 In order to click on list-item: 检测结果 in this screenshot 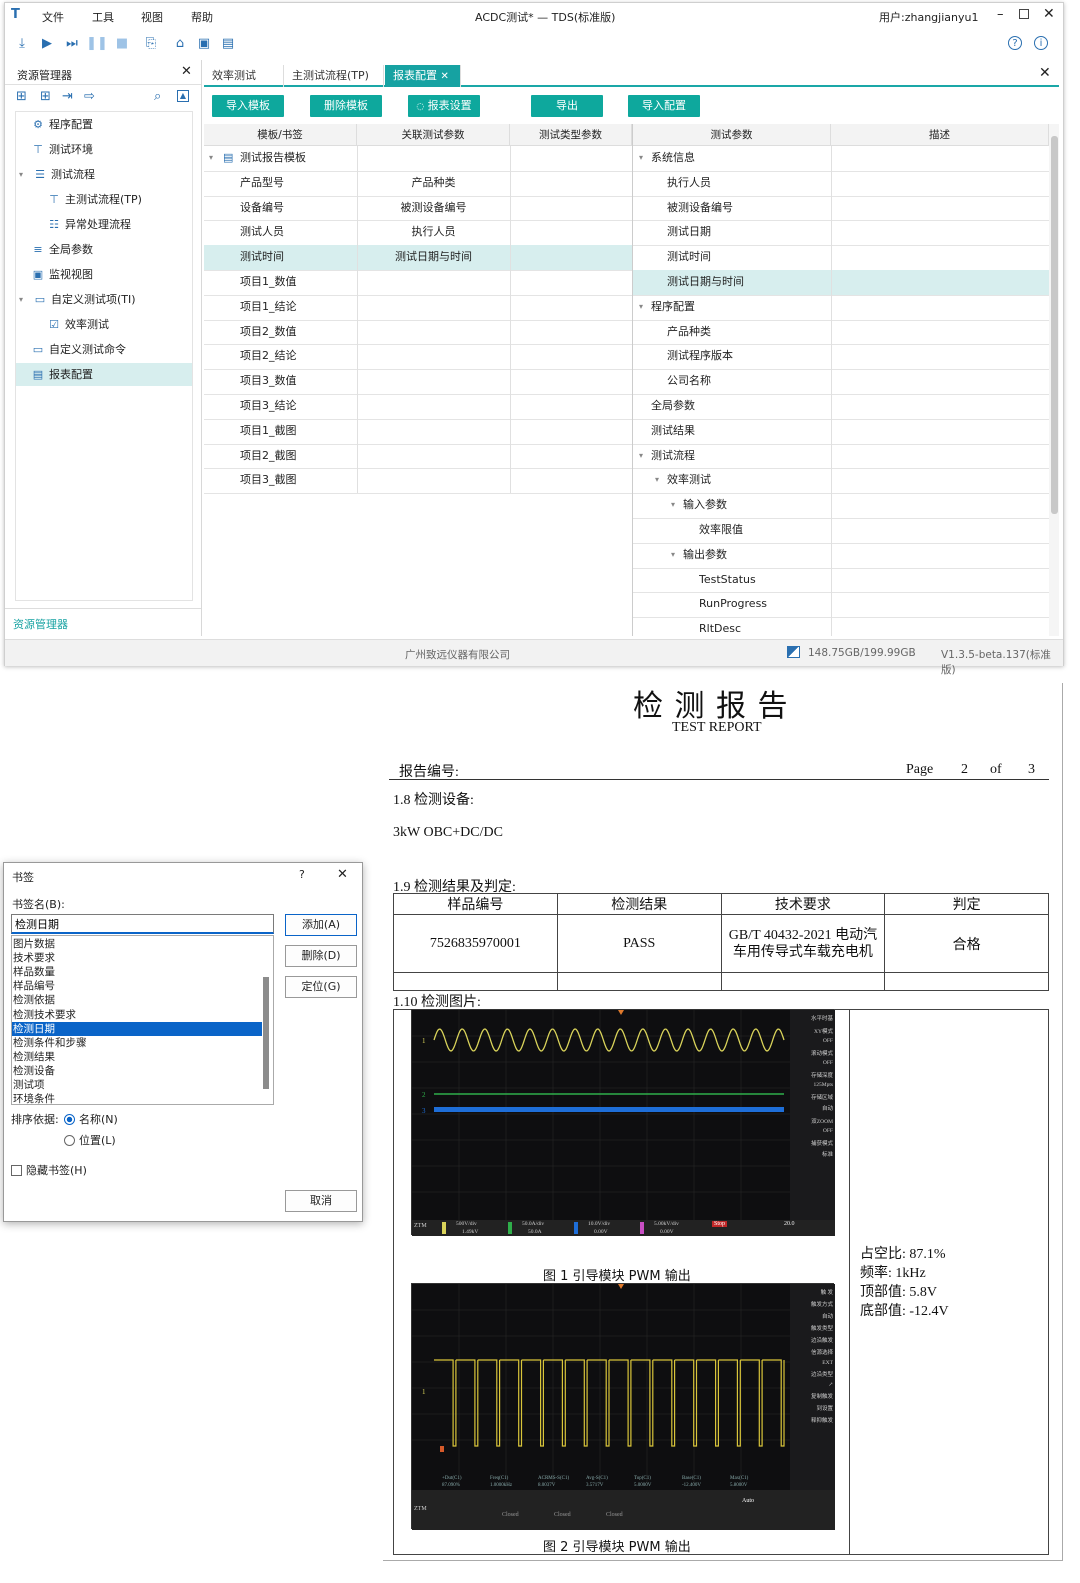, I will do `click(137, 1057)`.